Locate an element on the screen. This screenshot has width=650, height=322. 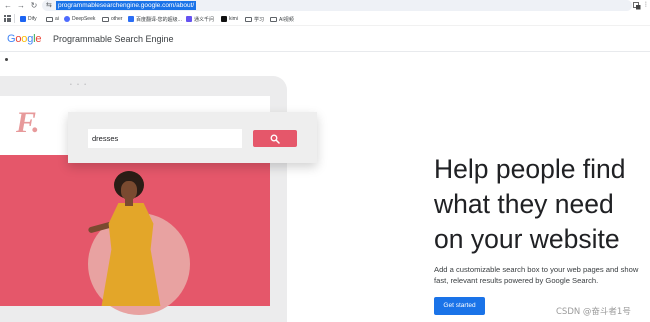
tongyi-icon is located at coordinates (189, 19).